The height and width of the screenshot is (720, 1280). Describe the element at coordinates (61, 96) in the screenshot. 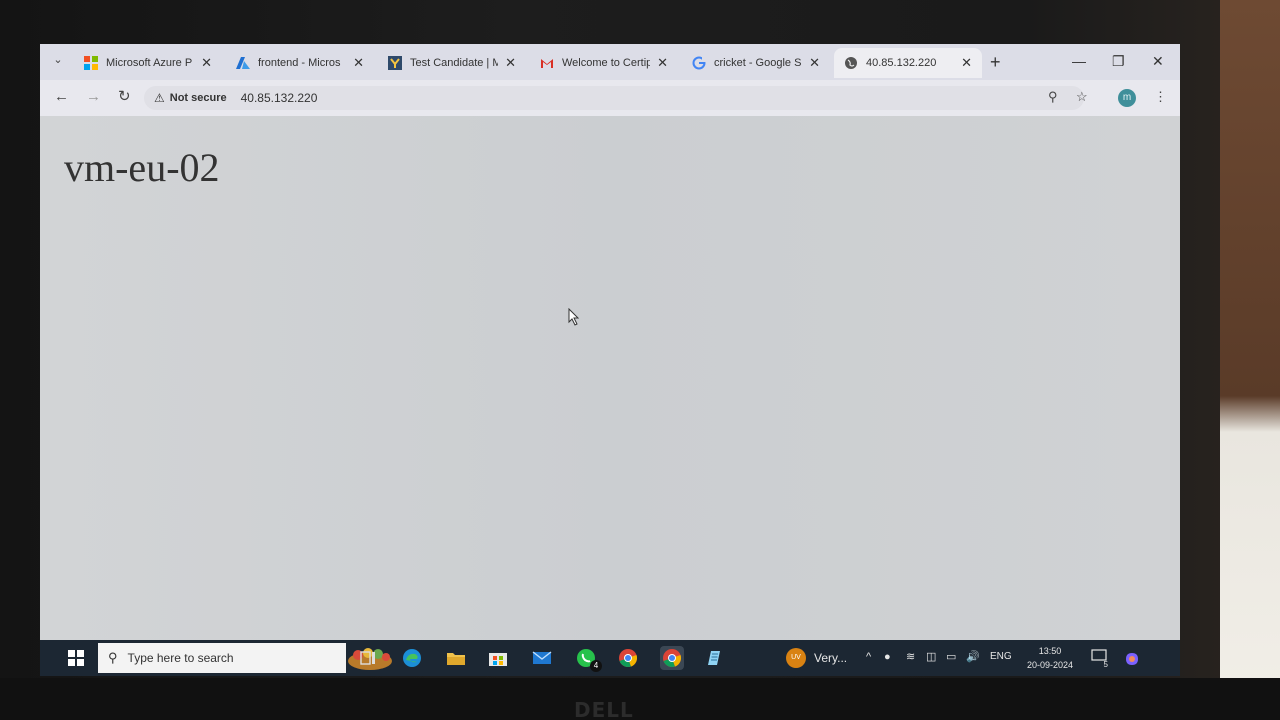

I see `back-arrow-icon: ←` at that location.